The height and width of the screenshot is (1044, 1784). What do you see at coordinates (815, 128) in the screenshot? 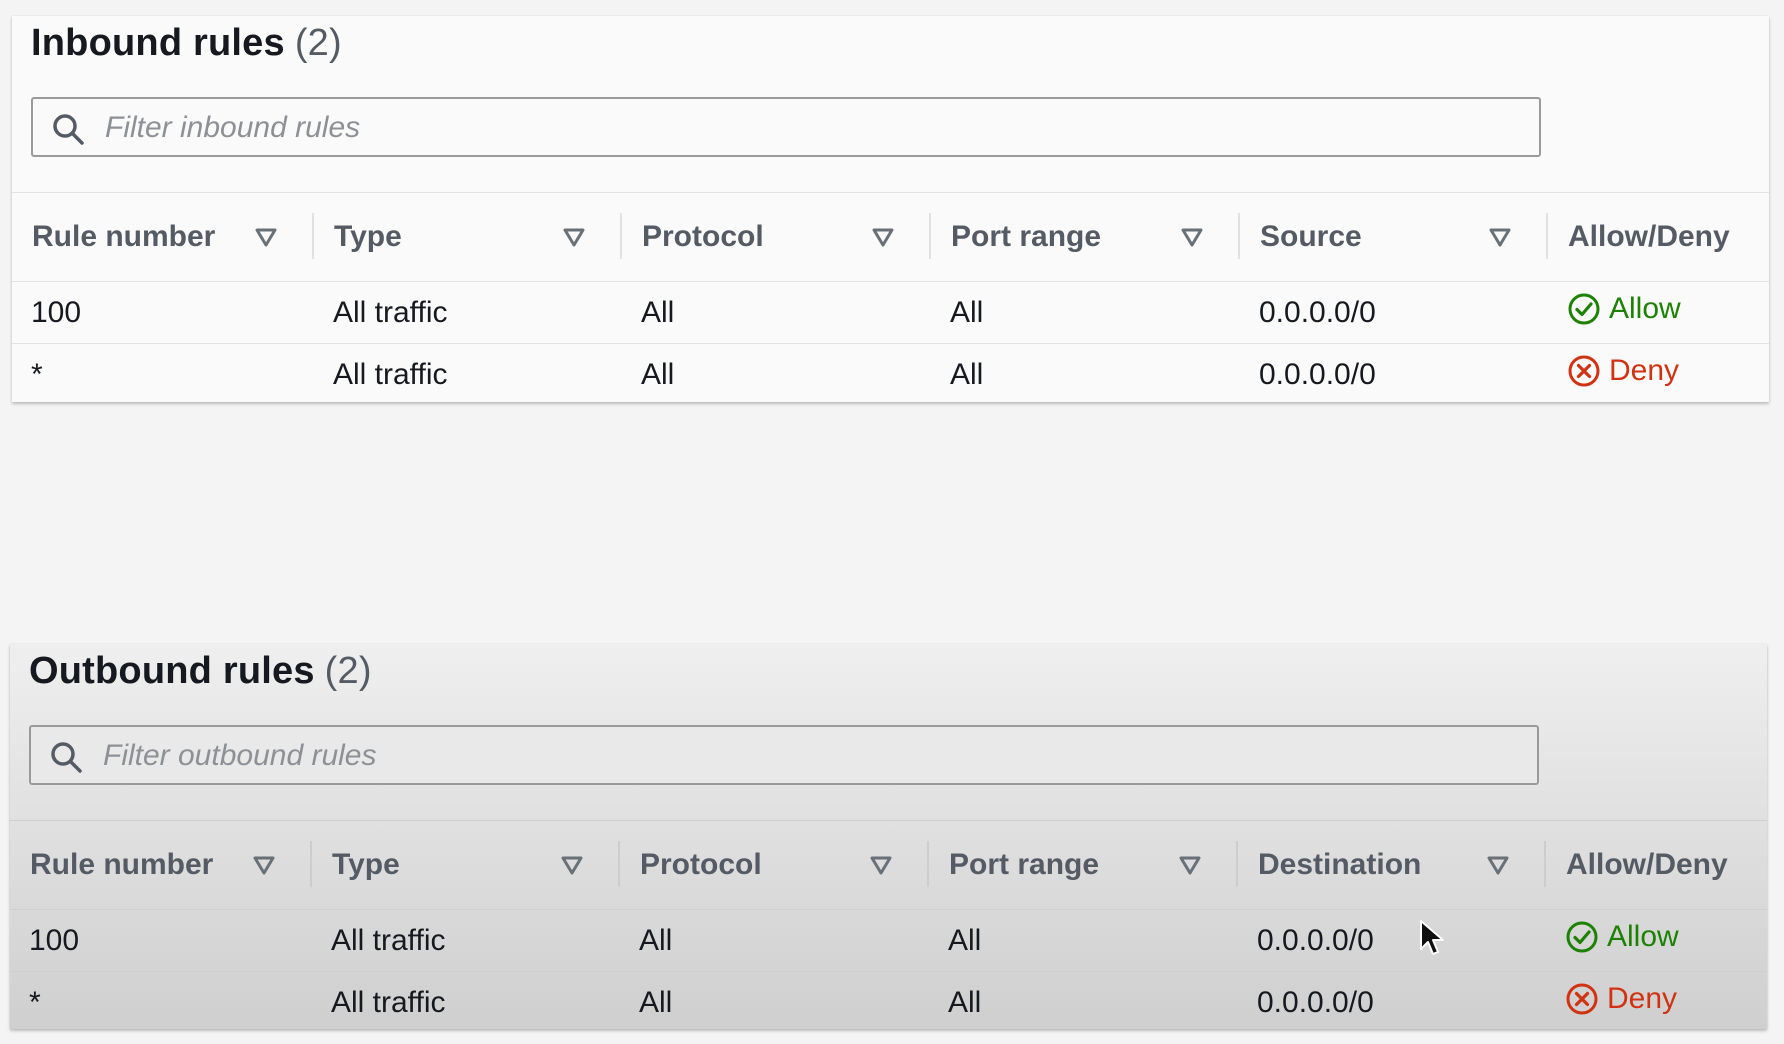
I see `inbound-filter-input` at bounding box center [815, 128].